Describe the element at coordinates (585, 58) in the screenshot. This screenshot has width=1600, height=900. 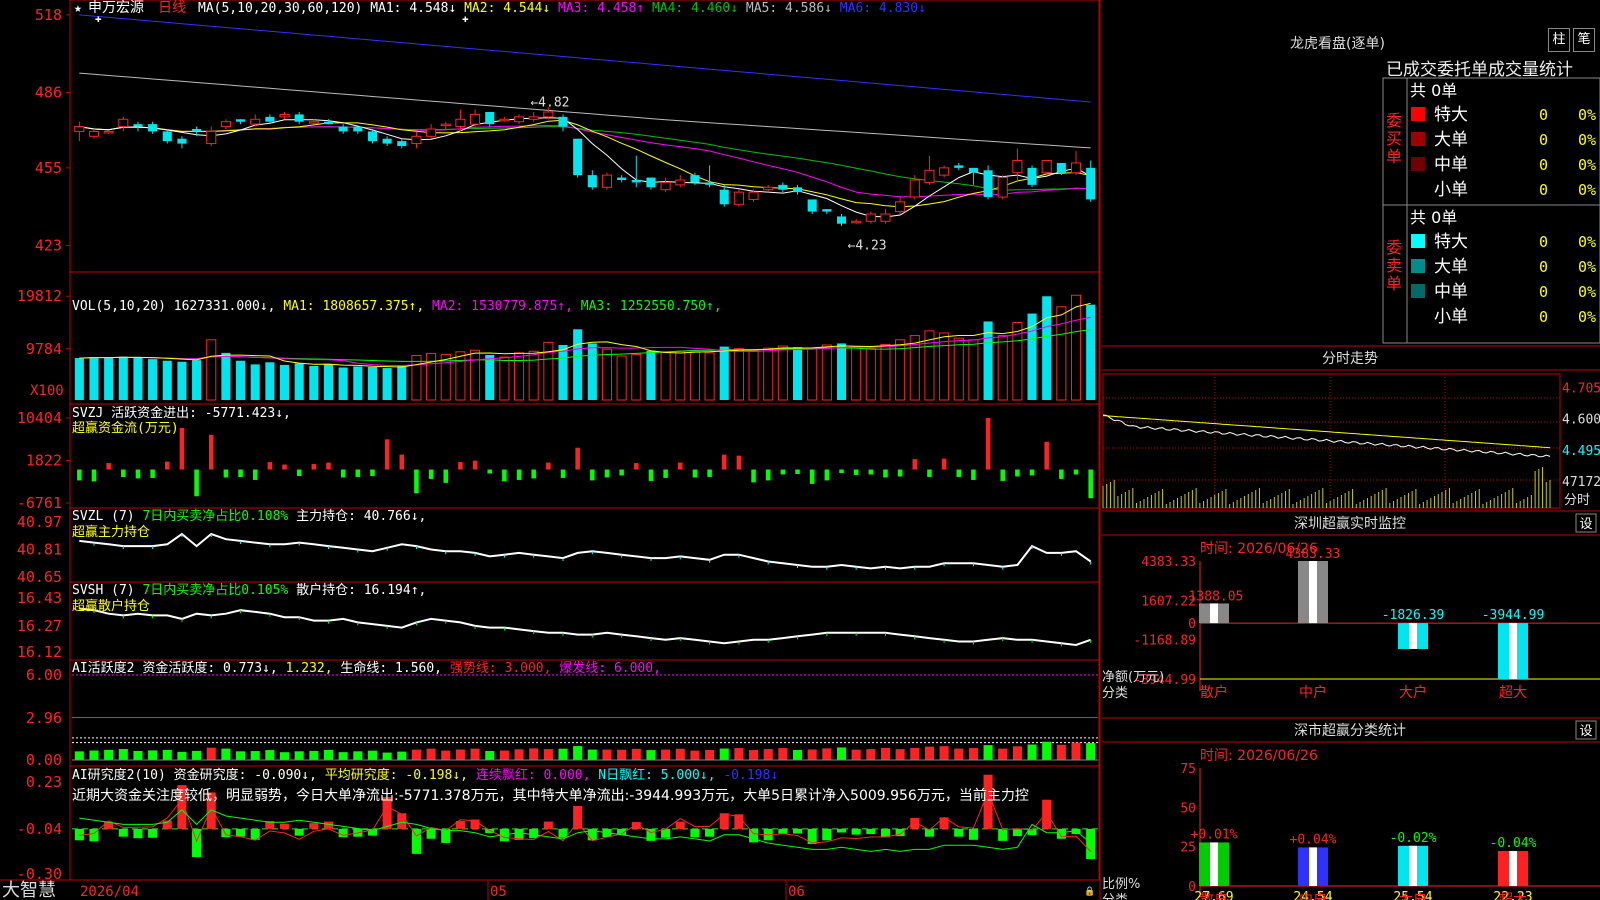
I see `ma-line` at that location.